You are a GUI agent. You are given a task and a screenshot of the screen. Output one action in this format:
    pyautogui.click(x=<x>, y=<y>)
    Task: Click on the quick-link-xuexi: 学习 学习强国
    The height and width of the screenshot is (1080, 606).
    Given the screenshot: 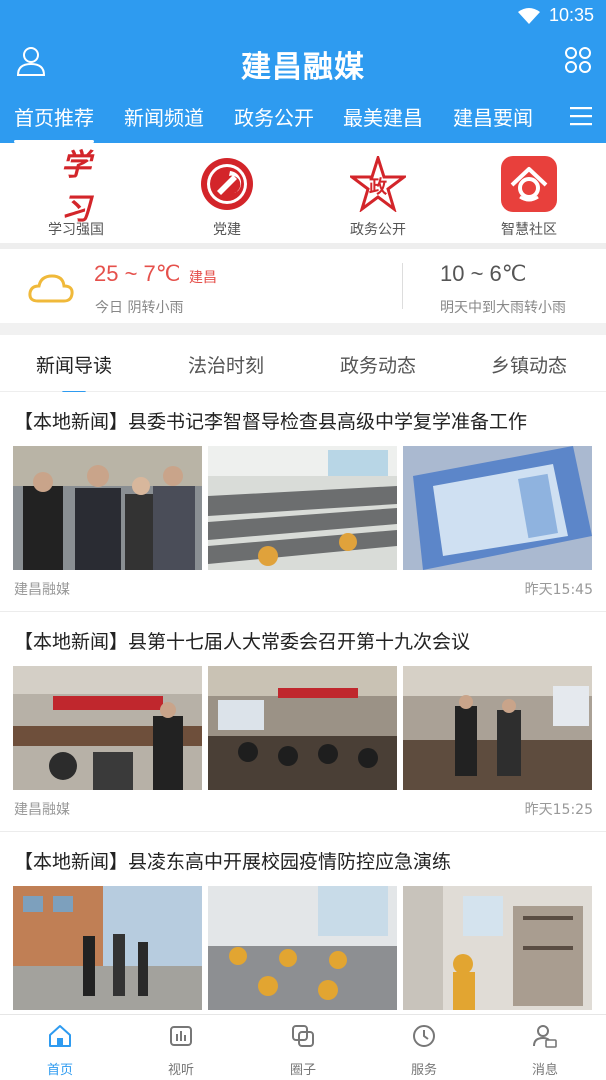 What is the action you would take?
    pyautogui.click(x=76, y=193)
    